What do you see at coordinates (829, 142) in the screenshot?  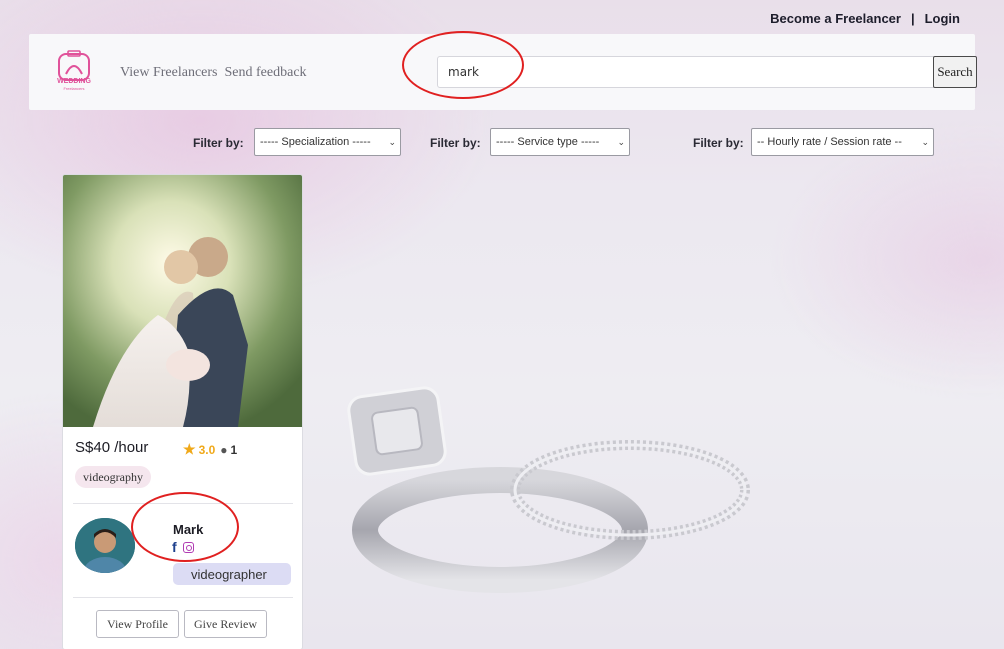 I see `rate-select-value: -- Hourly rate / Session rate --` at bounding box center [829, 142].